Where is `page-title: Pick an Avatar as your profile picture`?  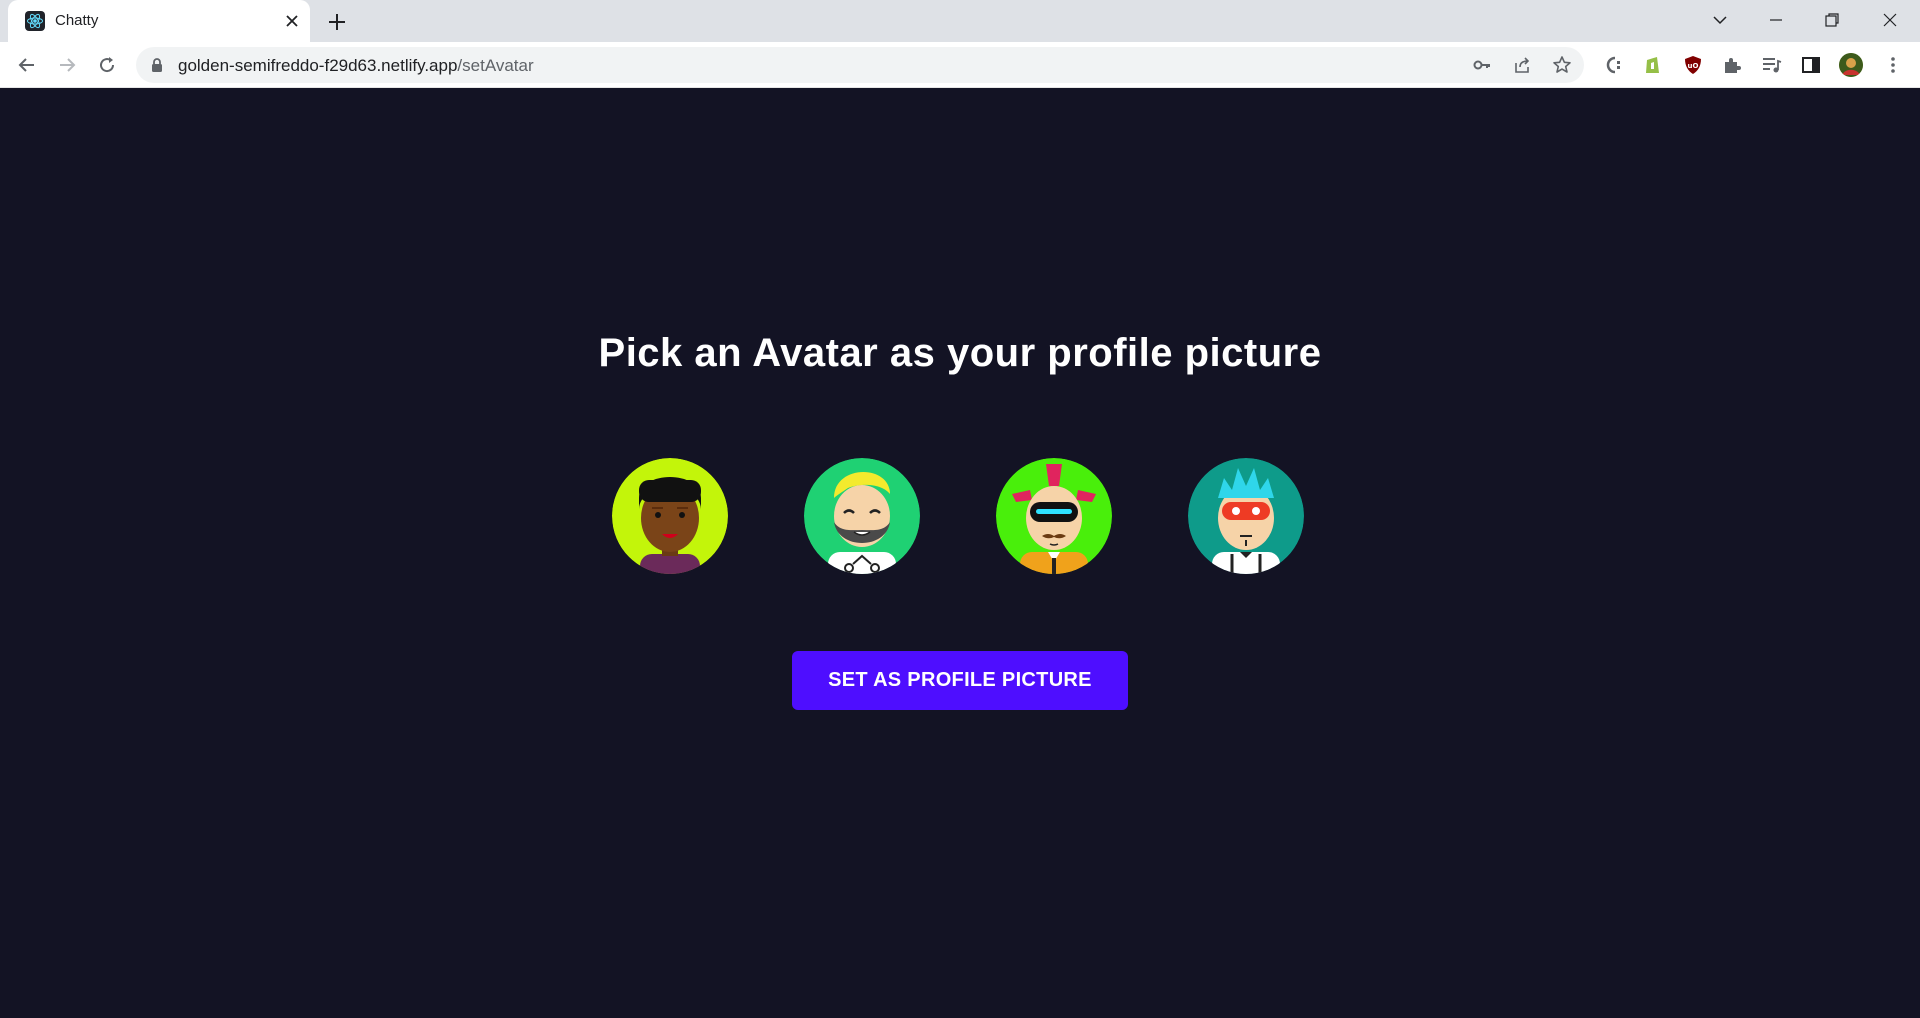
page-title: Pick an Avatar as your profile picture is located at coordinates (960, 353).